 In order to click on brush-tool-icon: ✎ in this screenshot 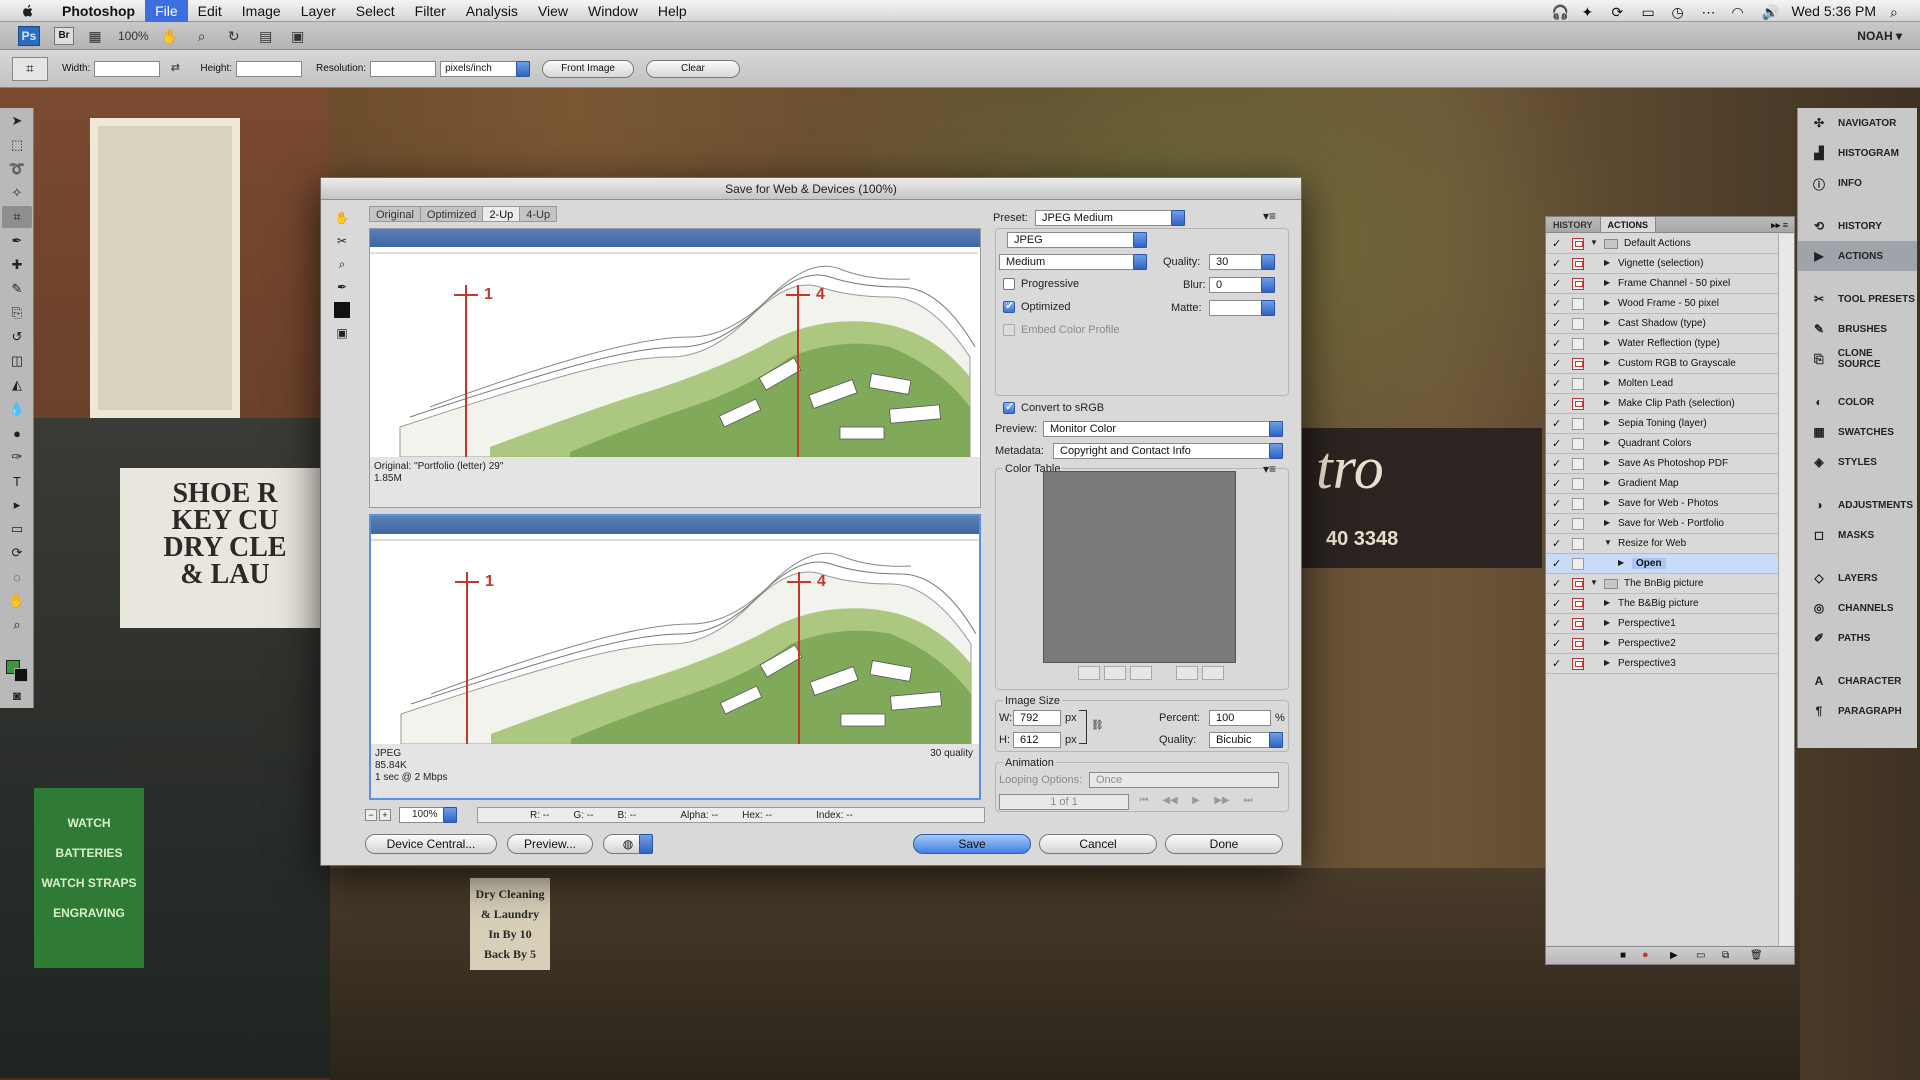, I will do `click(17, 289)`.